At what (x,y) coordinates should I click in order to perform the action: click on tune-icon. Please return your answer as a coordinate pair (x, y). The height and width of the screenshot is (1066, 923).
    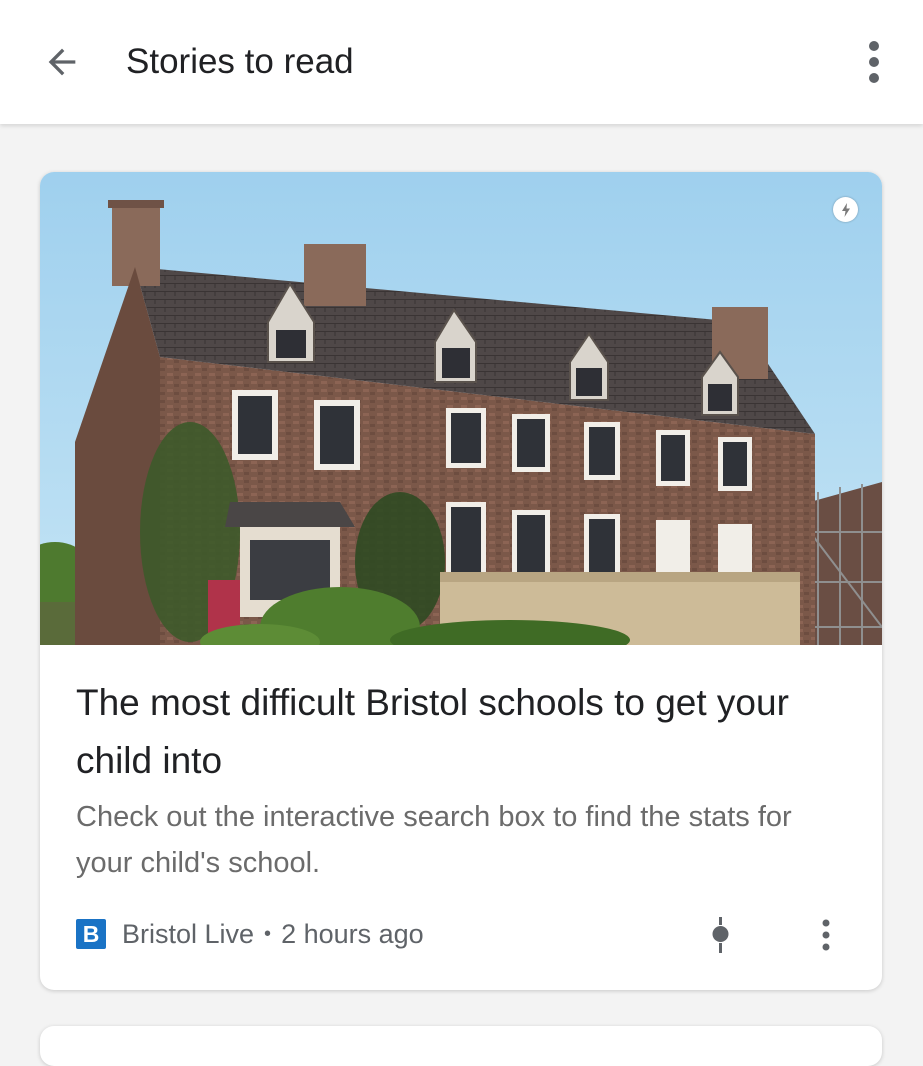
    Looking at the image, I should click on (720, 935).